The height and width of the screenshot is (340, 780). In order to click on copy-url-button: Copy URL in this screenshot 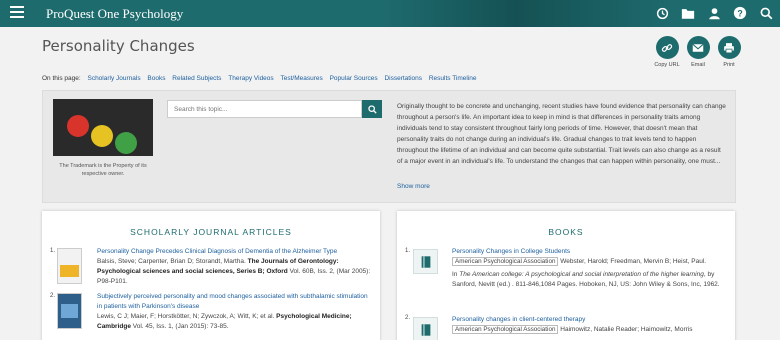, I will do `click(667, 52)`.